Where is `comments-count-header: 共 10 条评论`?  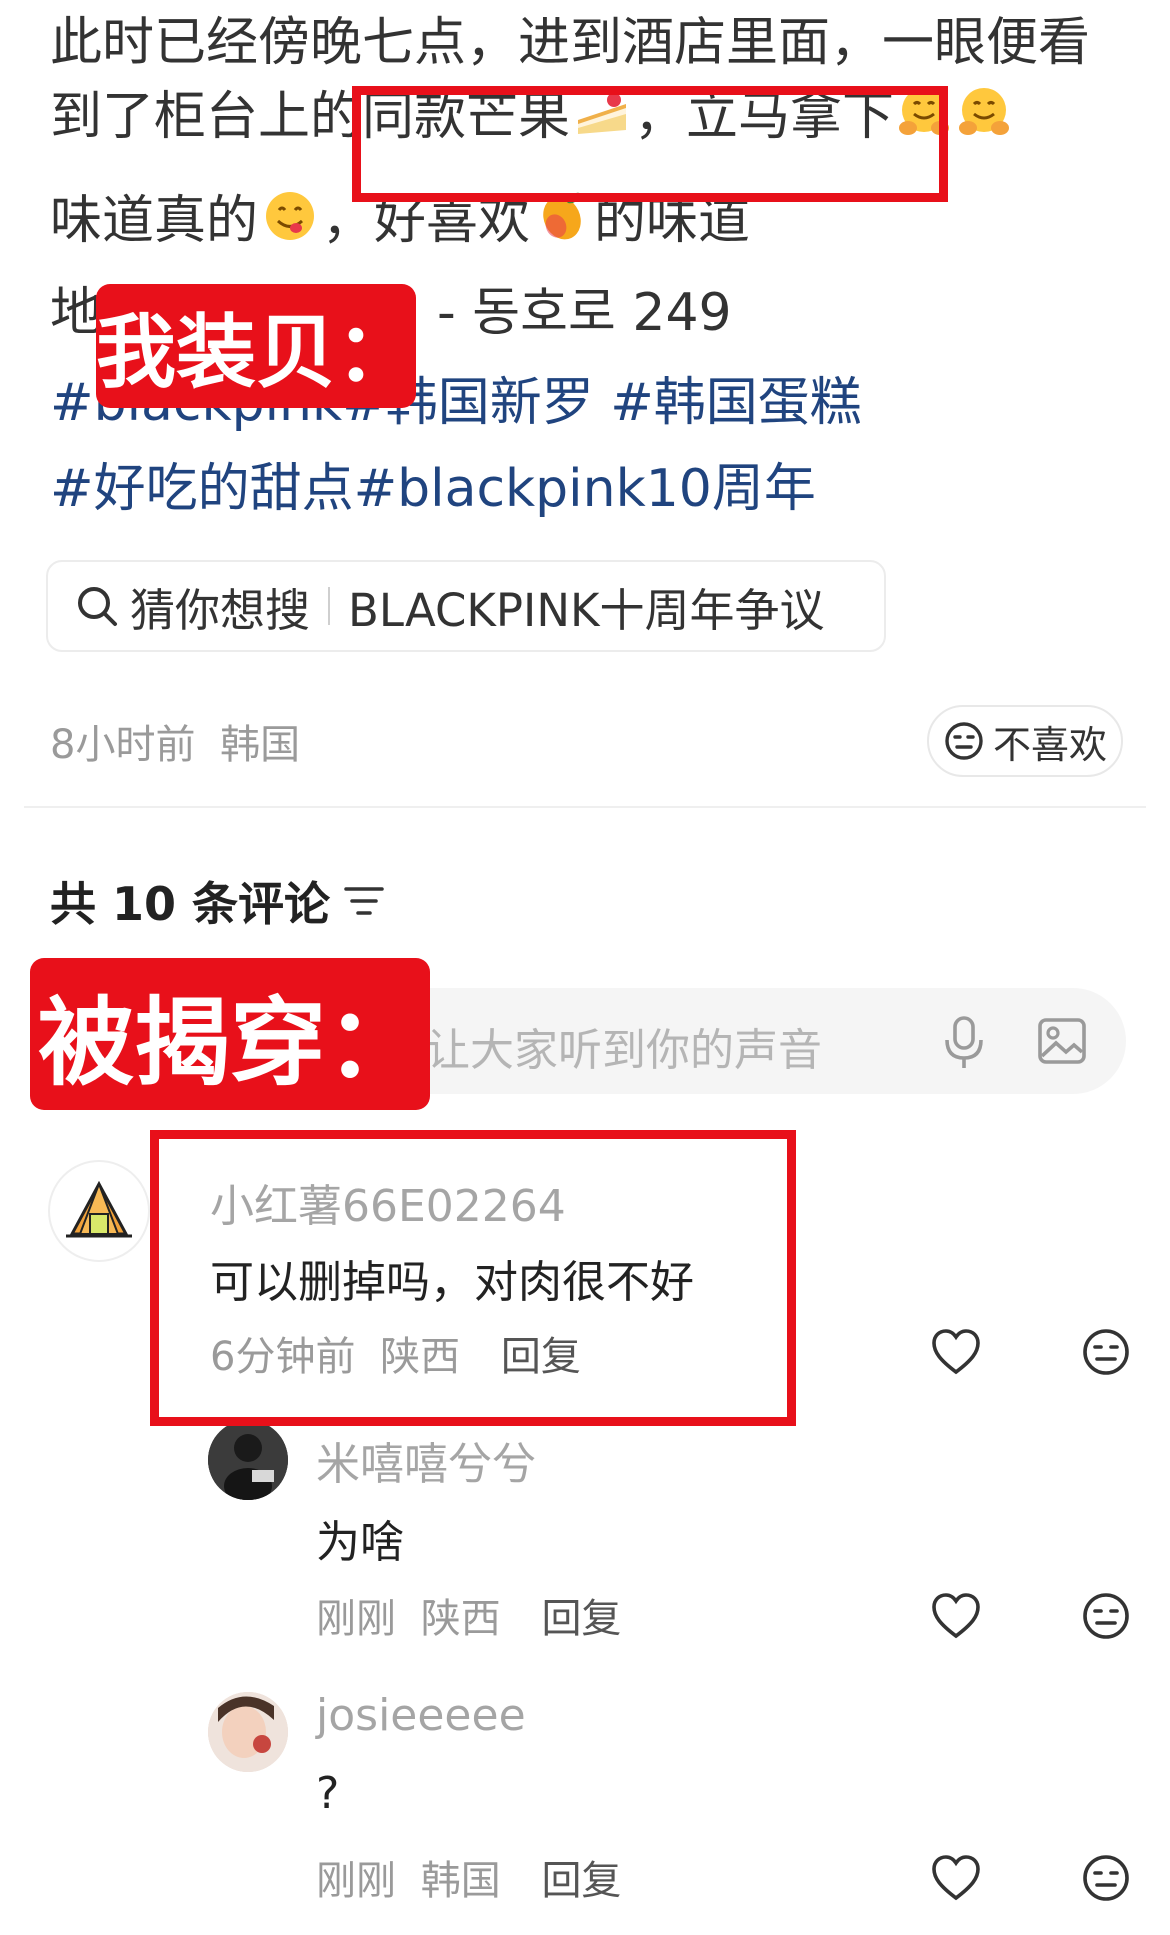
comments-count-header: 共 10 条评论 is located at coordinates (218, 901).